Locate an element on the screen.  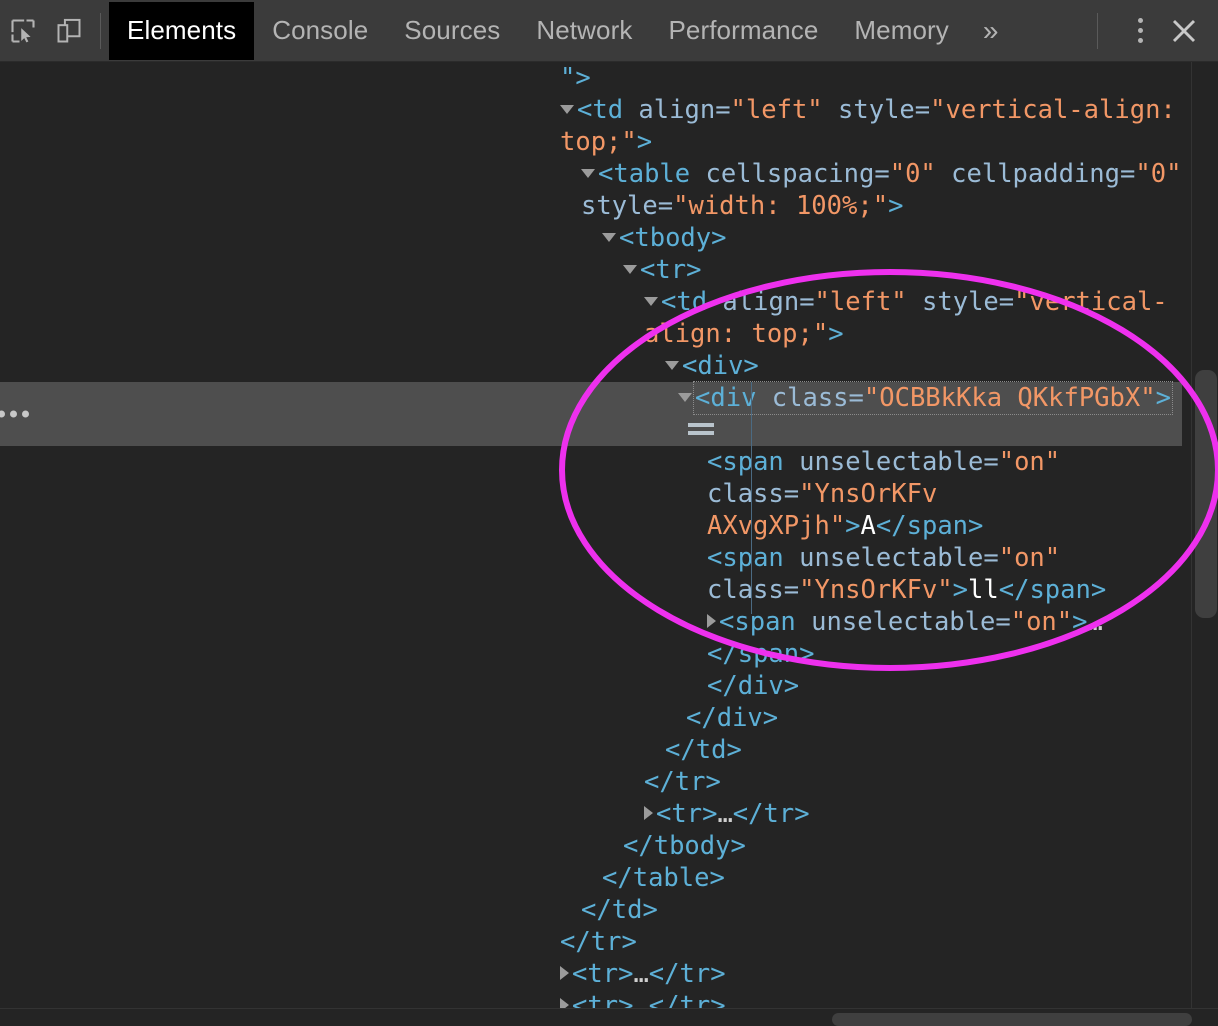
tab-memory: Memory is located at coordinates (901, 31).